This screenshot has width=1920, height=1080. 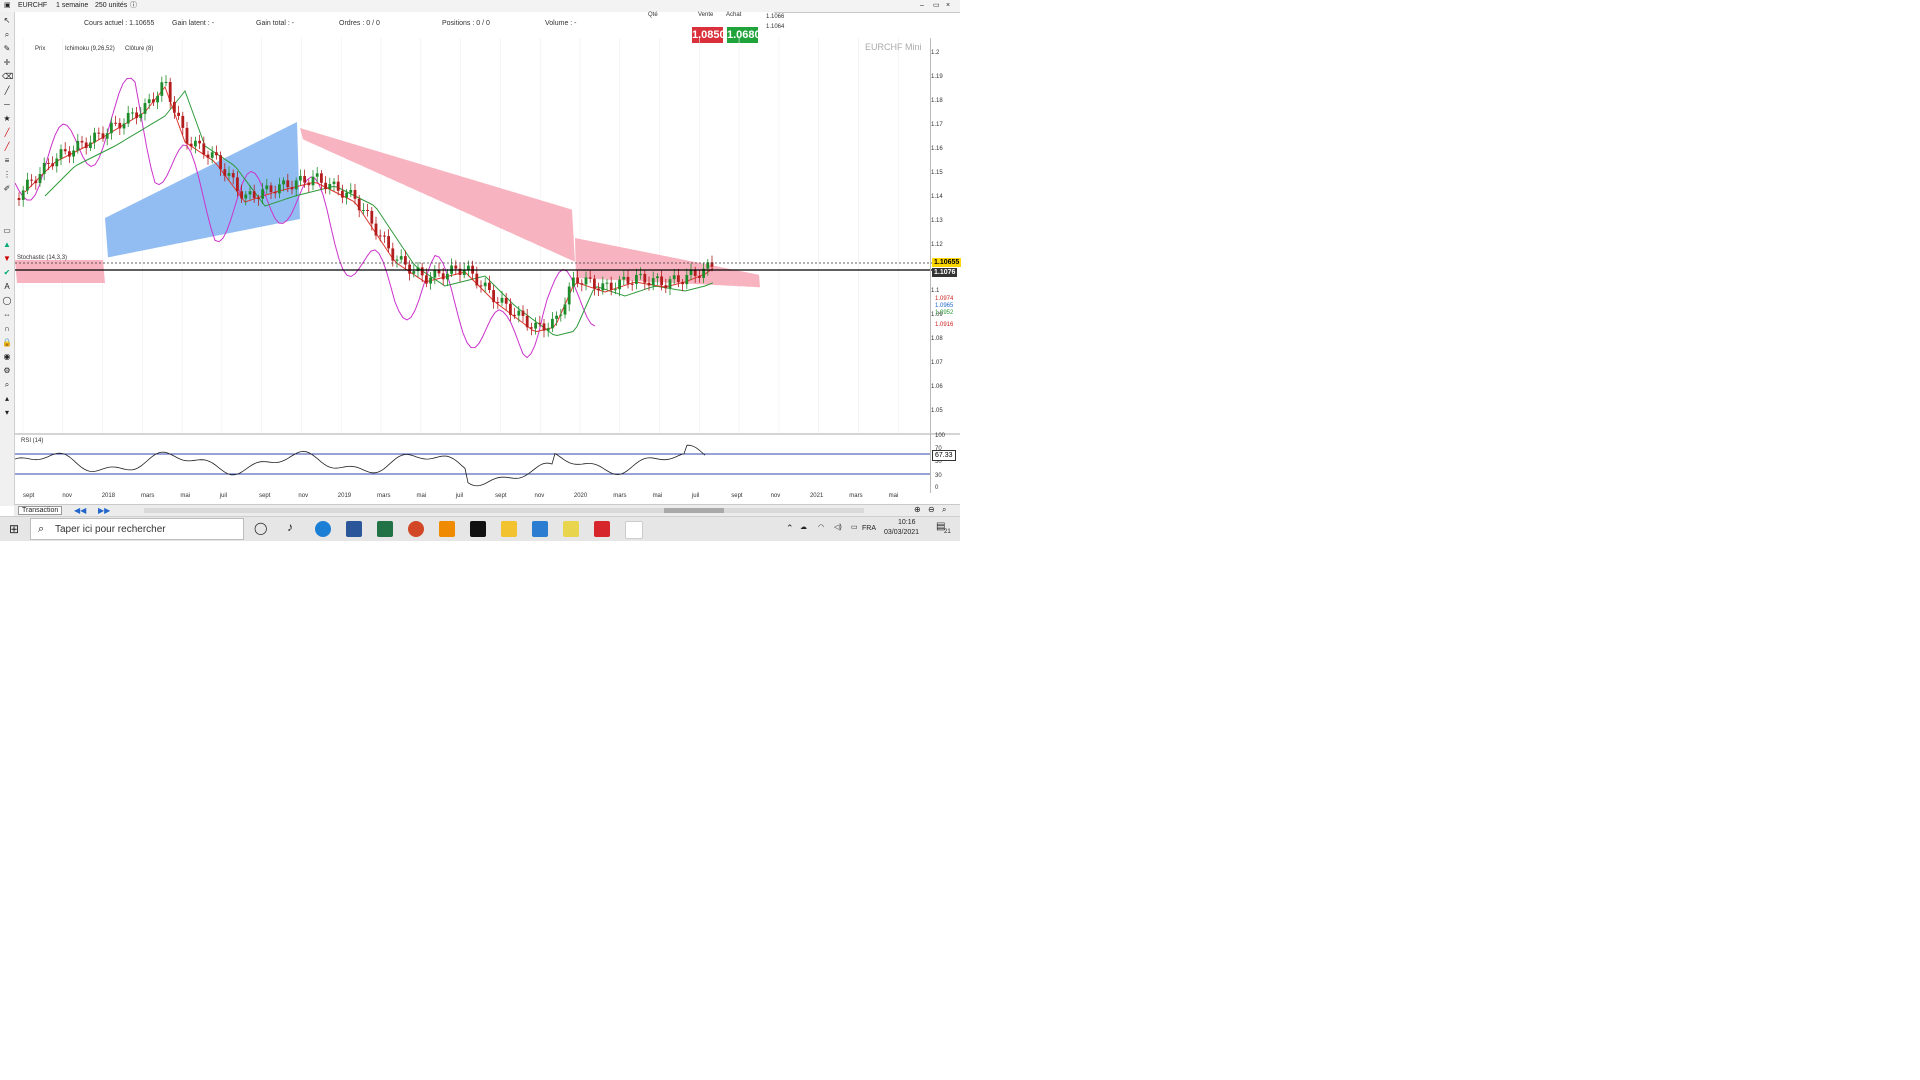 I want to click on check-icon: ✔, so click(x=7, y=272).